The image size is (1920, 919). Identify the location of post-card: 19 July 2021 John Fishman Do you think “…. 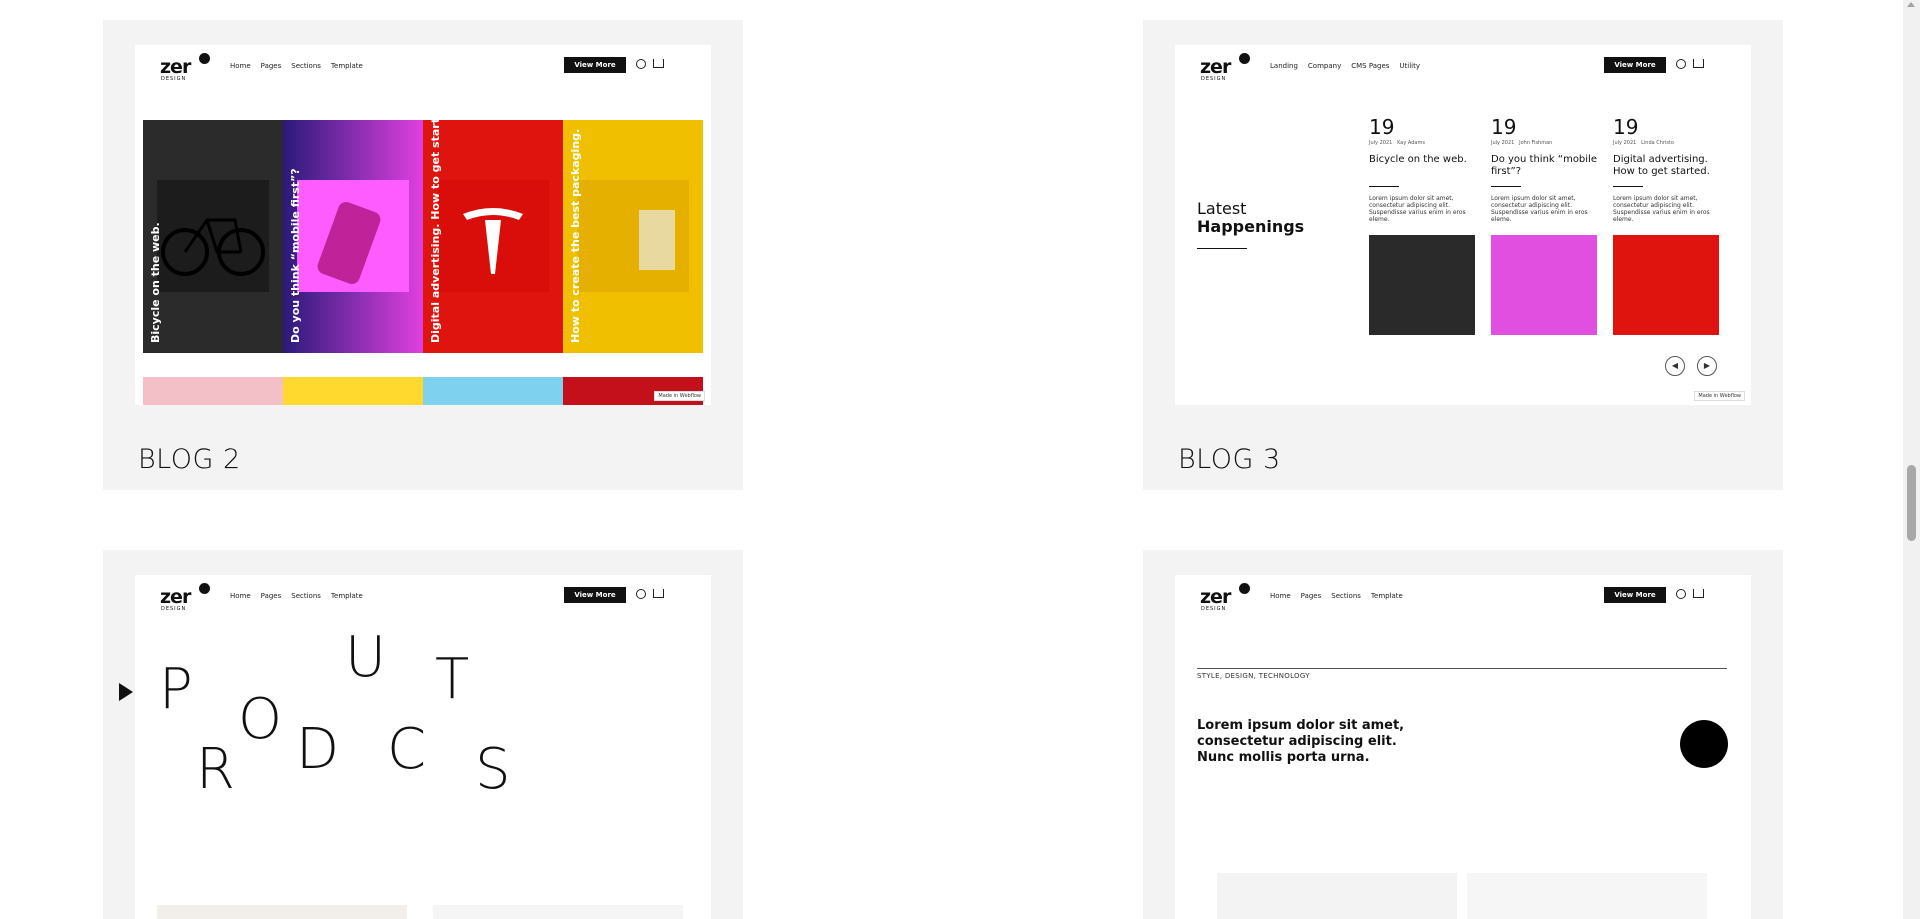
(1545, 225).